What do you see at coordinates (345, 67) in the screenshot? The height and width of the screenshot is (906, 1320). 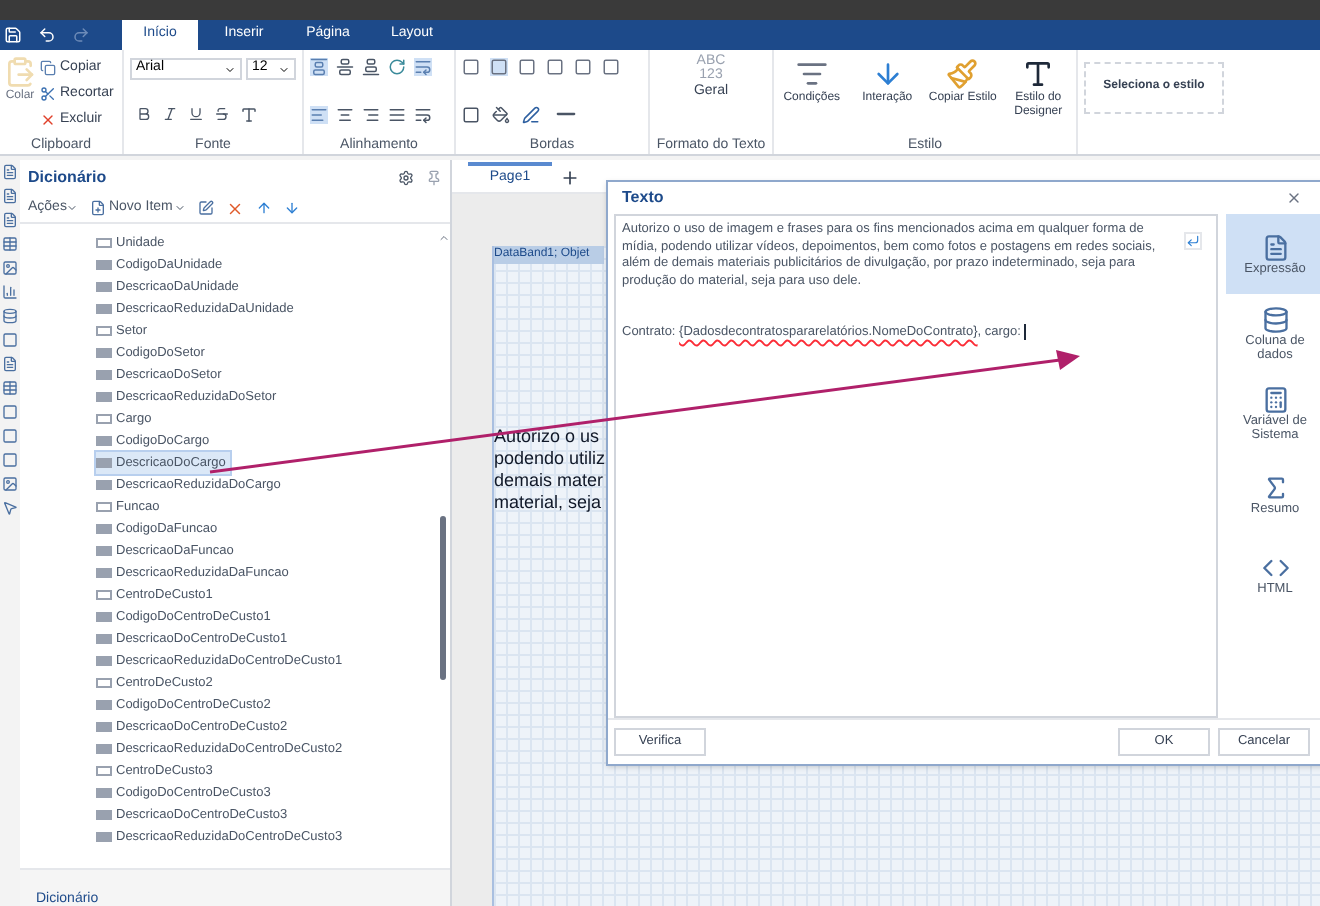 I see `align-middle-icon` at bounding box center [345, 67].